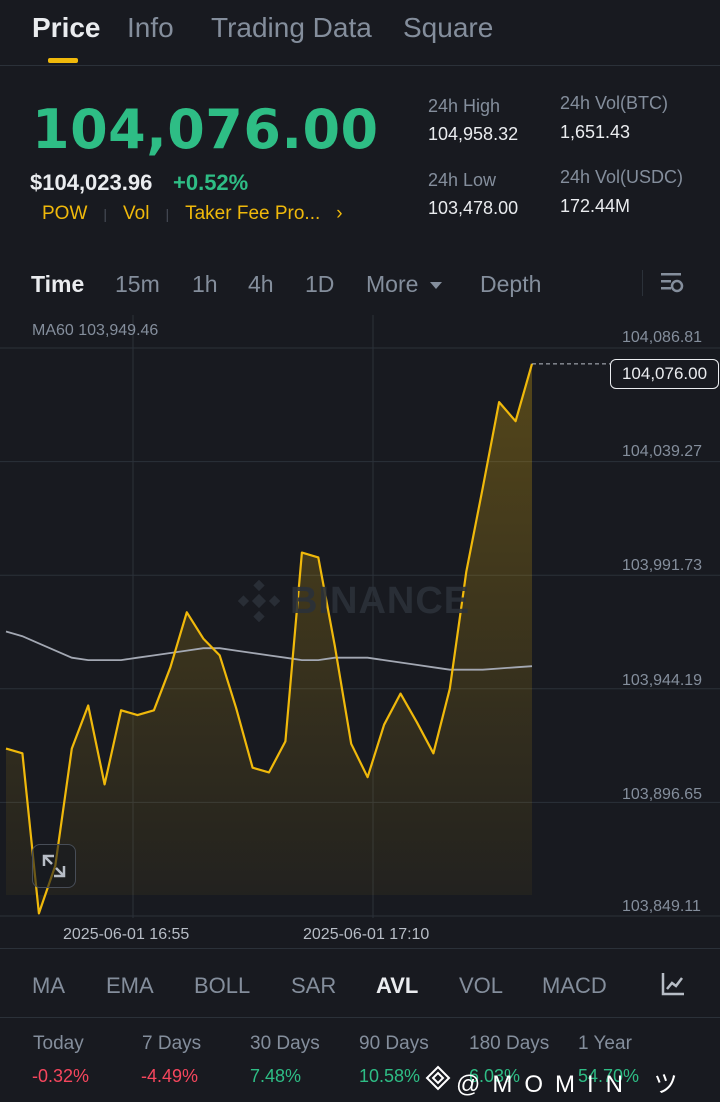  What do you see at coordinates (63, 60) in the screenshot?
I see `active-tab-indicator` at bounding box center [63, 60].